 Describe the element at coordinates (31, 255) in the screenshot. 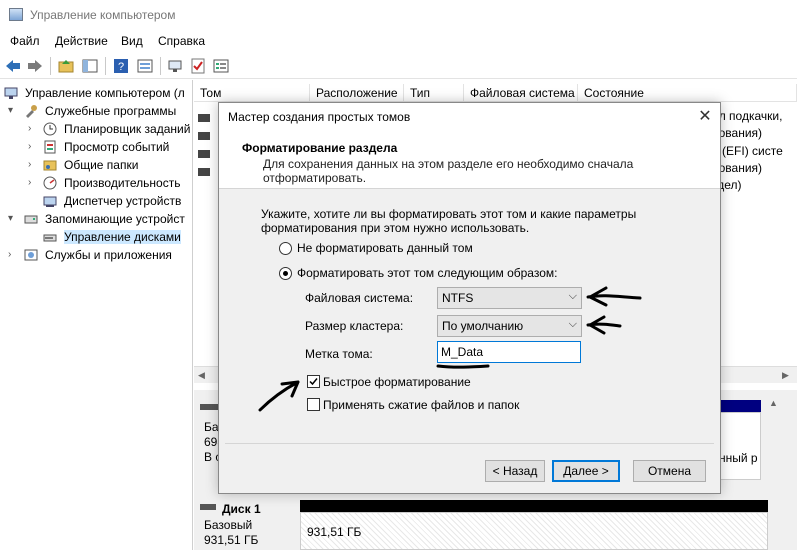

I see `services-icon` at that location.